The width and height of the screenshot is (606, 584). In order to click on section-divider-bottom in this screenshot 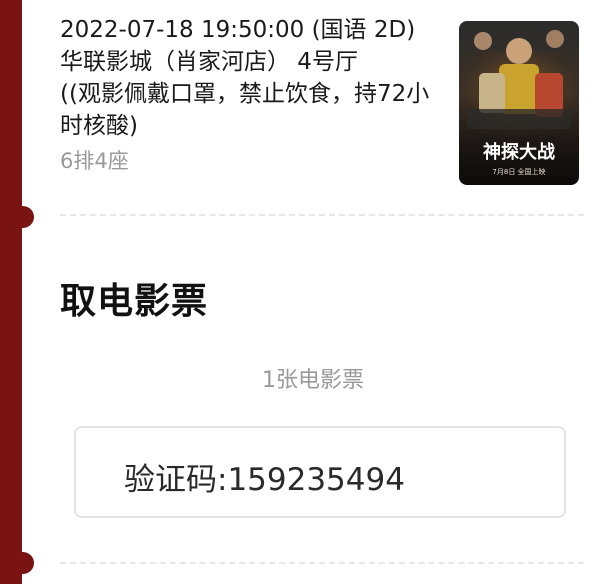, I will do `click(322, 563)`.